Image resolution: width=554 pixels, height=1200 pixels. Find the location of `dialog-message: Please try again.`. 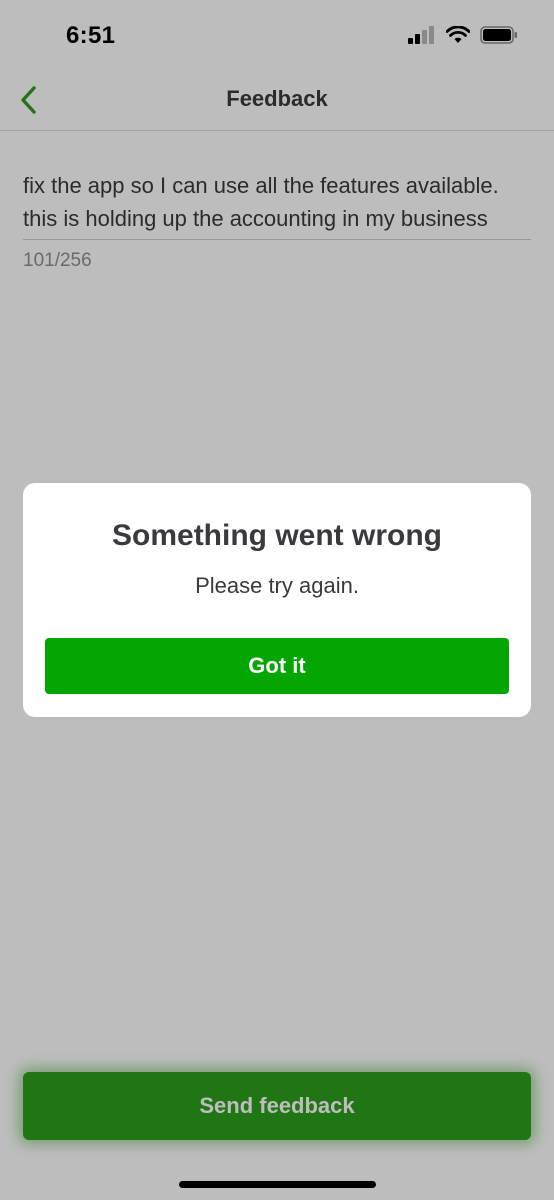

dialog-message: Please try again. is located at coordinates (277, 585).